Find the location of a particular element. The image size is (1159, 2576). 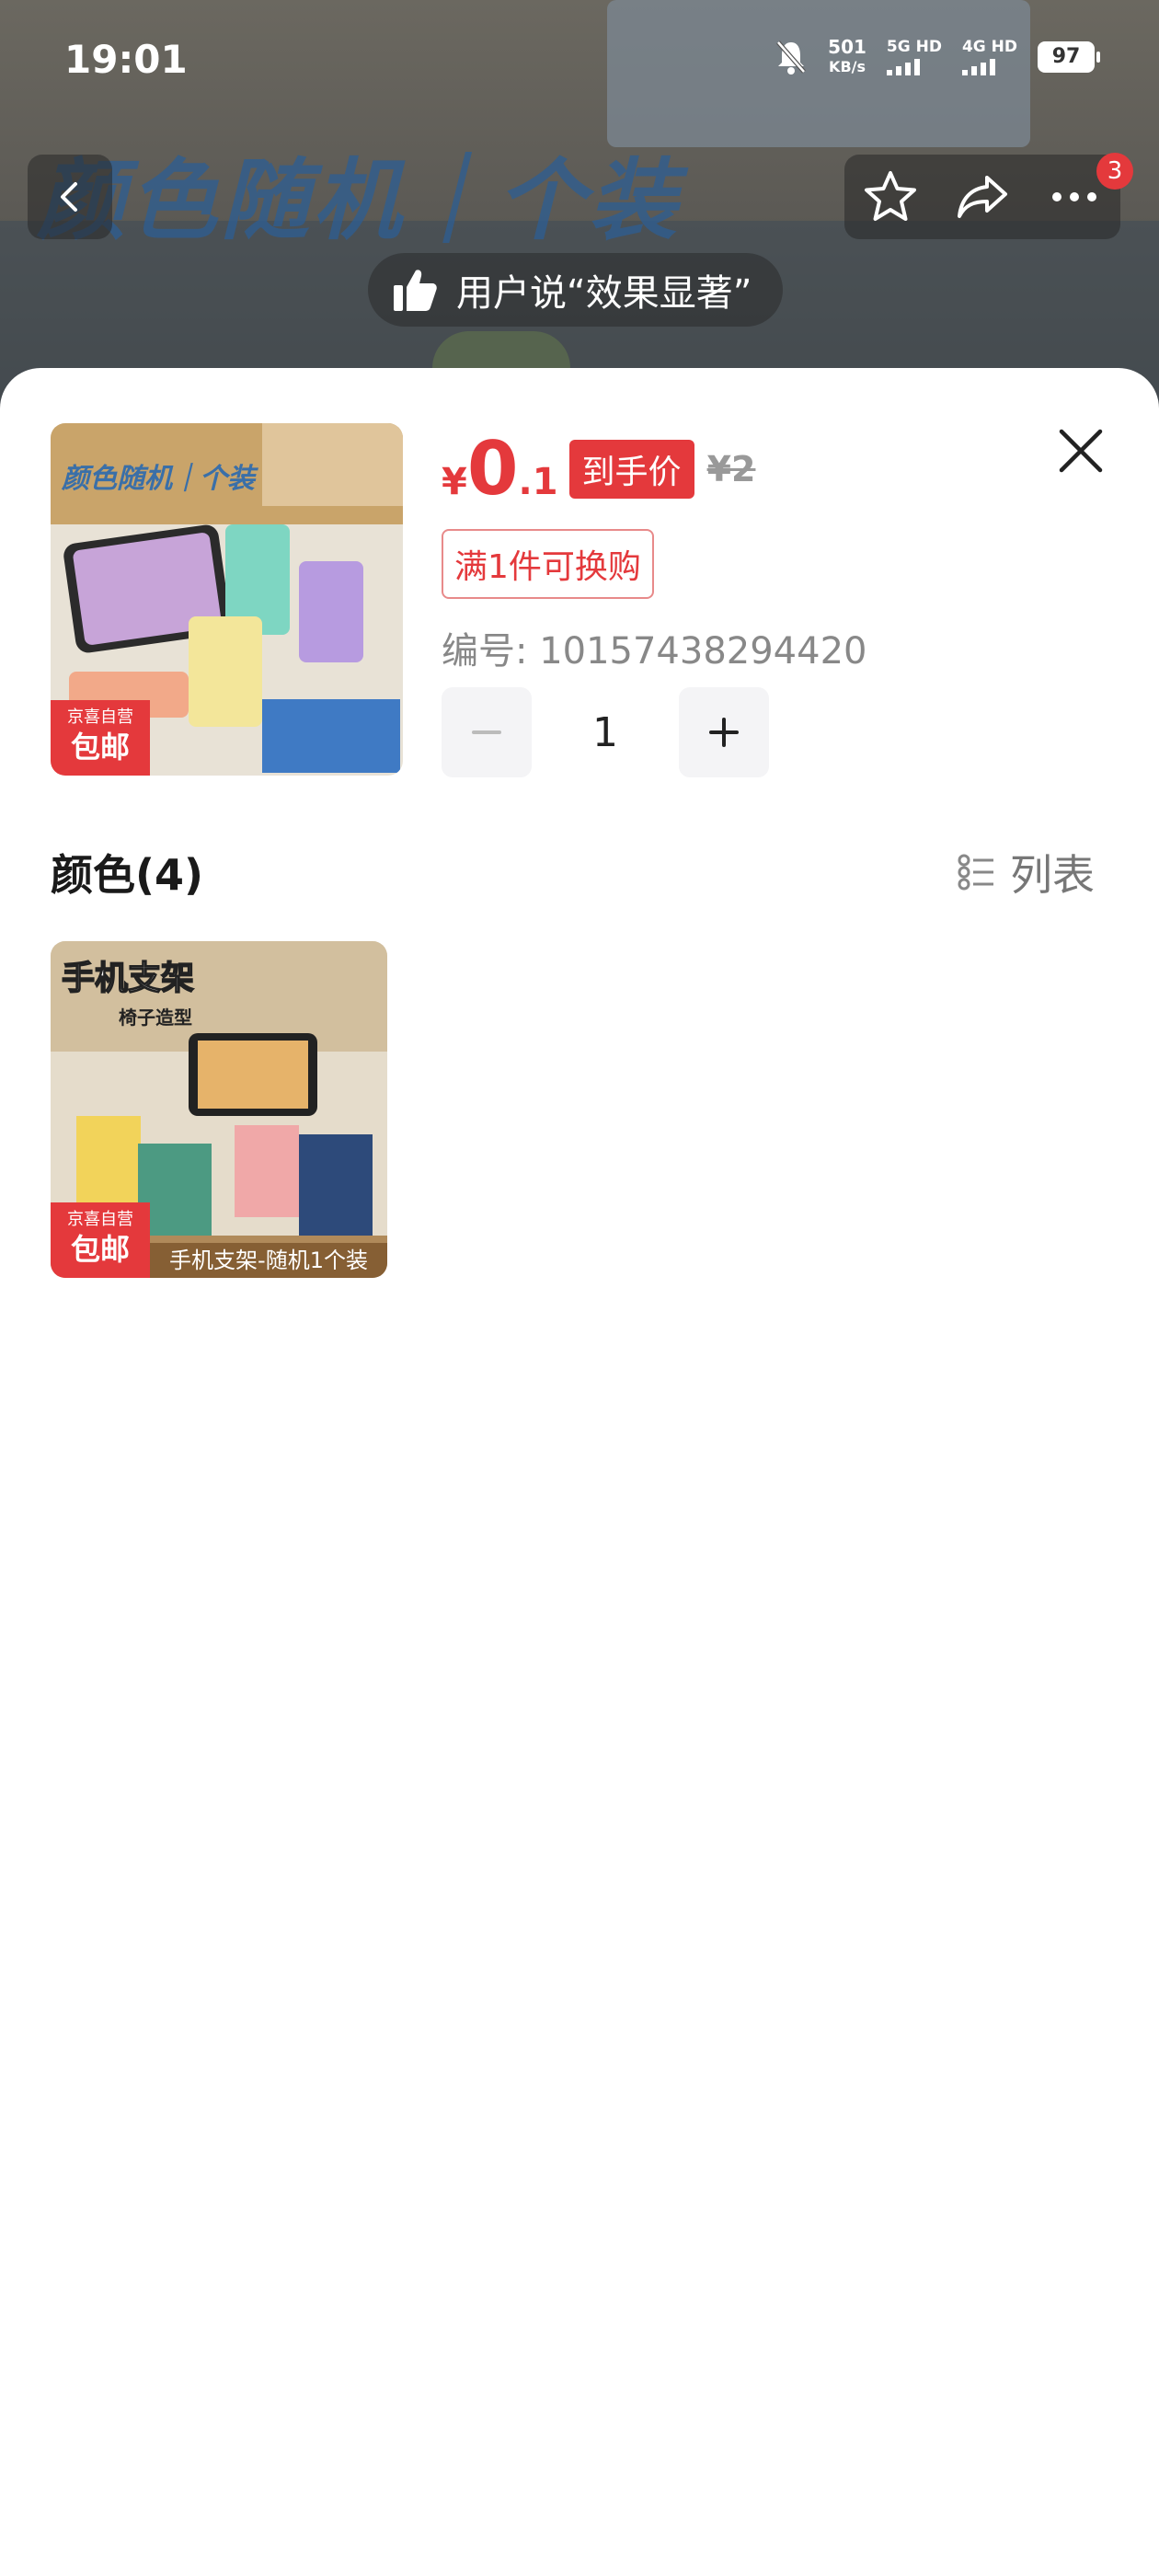

quantity-stepper: 1 is located at coordinates (605, 732).